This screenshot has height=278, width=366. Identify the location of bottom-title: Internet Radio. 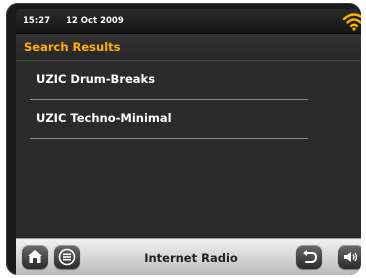
(191, 258).